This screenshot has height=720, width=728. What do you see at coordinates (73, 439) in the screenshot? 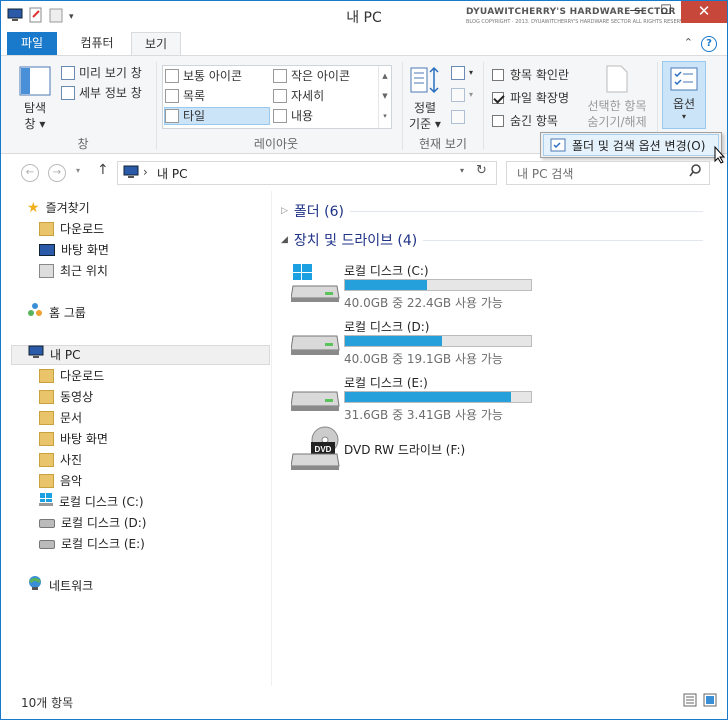
I see `nav-pc-desktop: 바탕 화면` at bounding box center [73, 439].